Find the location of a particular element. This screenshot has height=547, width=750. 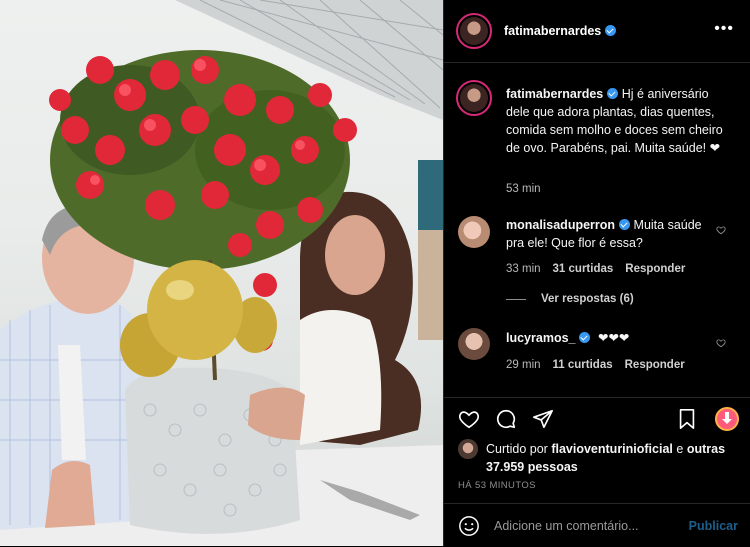

save-bookmark-icon is located at coordinates (687, 419).